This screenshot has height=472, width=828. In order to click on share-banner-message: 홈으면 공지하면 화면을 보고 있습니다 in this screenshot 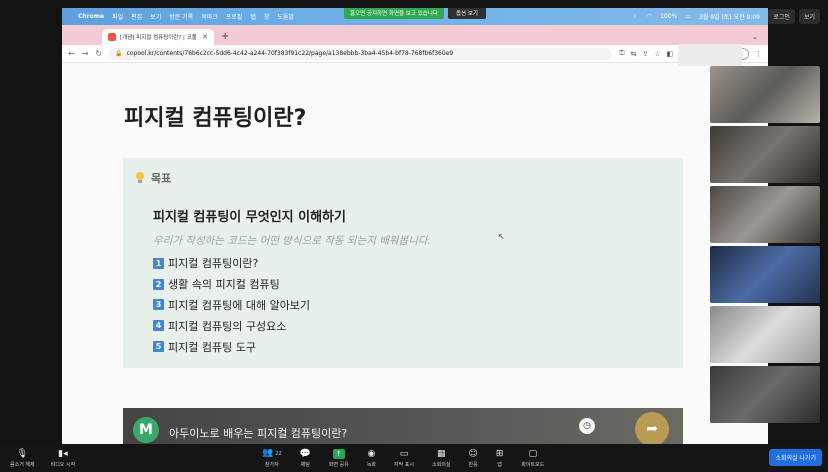, I will do `click(394, 13)`.